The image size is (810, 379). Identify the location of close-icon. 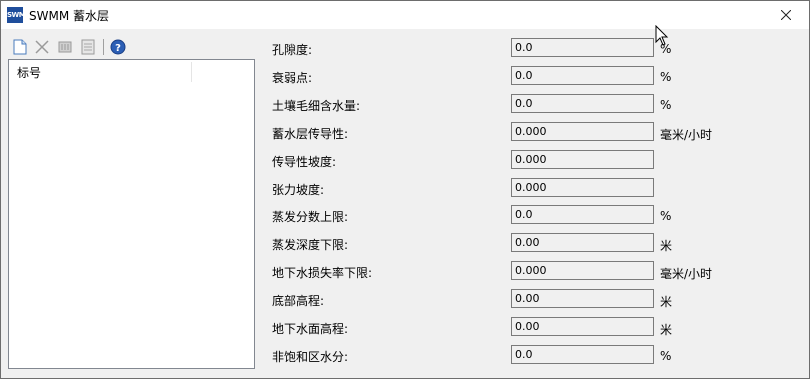
(786, 15).